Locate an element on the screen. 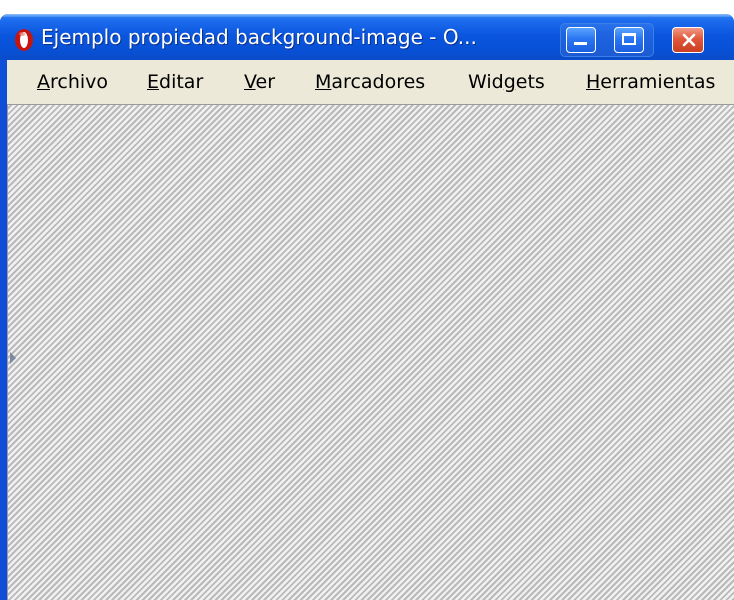  close-icon is located at coordinates (689, 40).